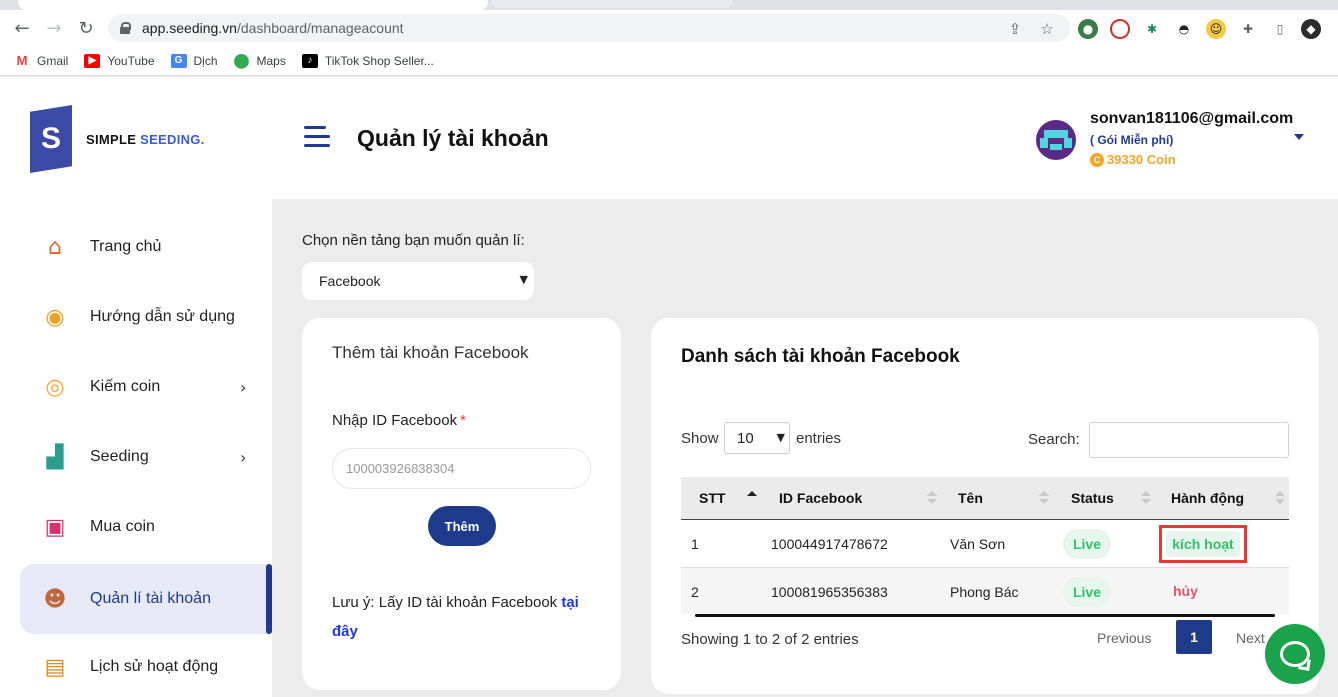 The width and height of the screenshot is (1338, 697). What do you see at coordinates (695, 544) in the screenshot?
I see `cell-stt: 1` at bounding box center [695, 544].